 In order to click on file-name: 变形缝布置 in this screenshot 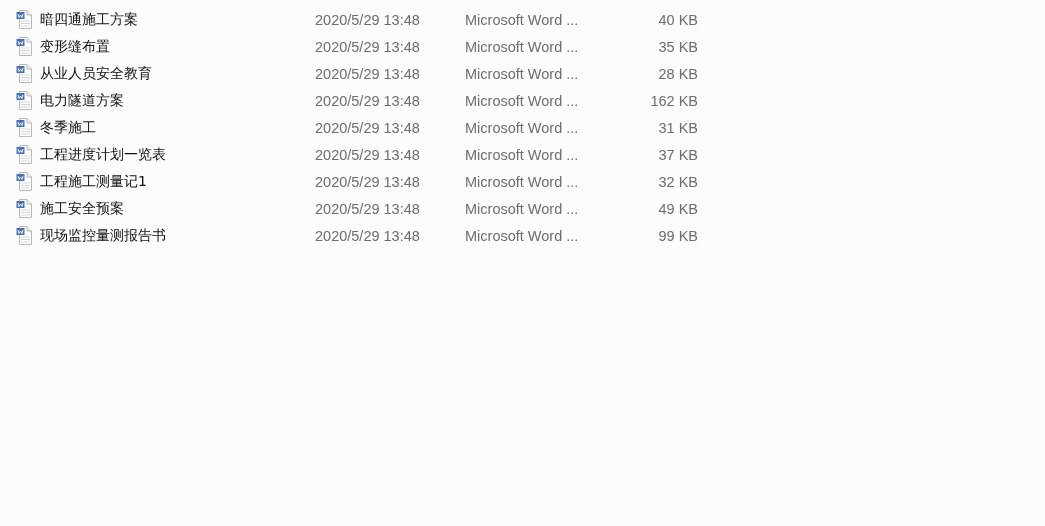, I will do `click(177, 46)`.